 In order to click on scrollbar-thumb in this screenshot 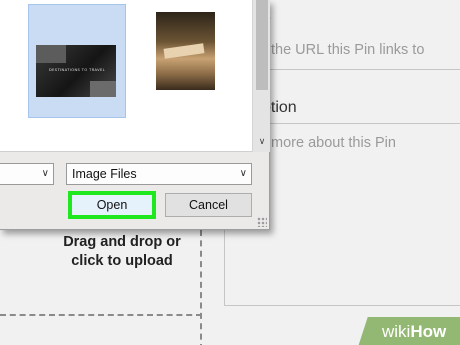, I will do `click(262, 45)`.